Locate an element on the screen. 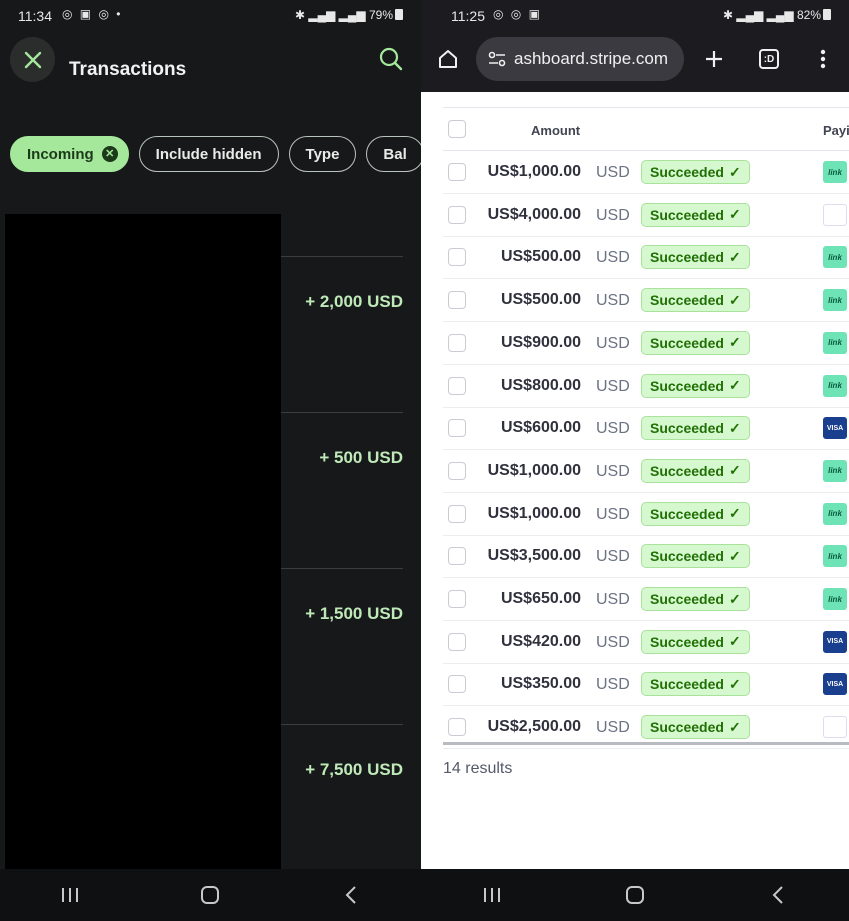 This screenshot has height=921, width=849. table-row: US$600.00 USD Succeeded ✓ VISA is located at coordinates (646, 429).